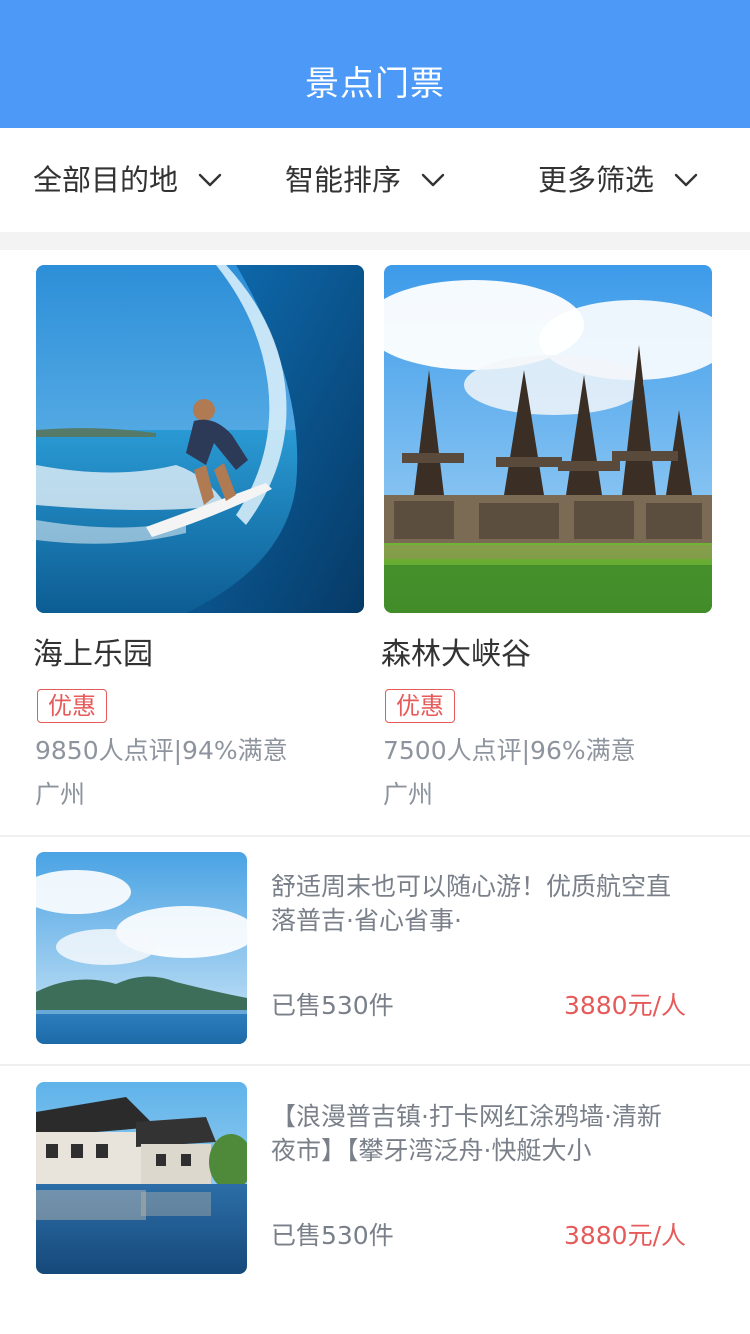 The width and height of the screenshot is (750, 1334). Describe the element at coordinates (375, 948) in the screenshot. I see `list-item: 舒适周末也可以随心游！优质航空直落普吉·省心省事· 已售530件 3880元/人` at that location.